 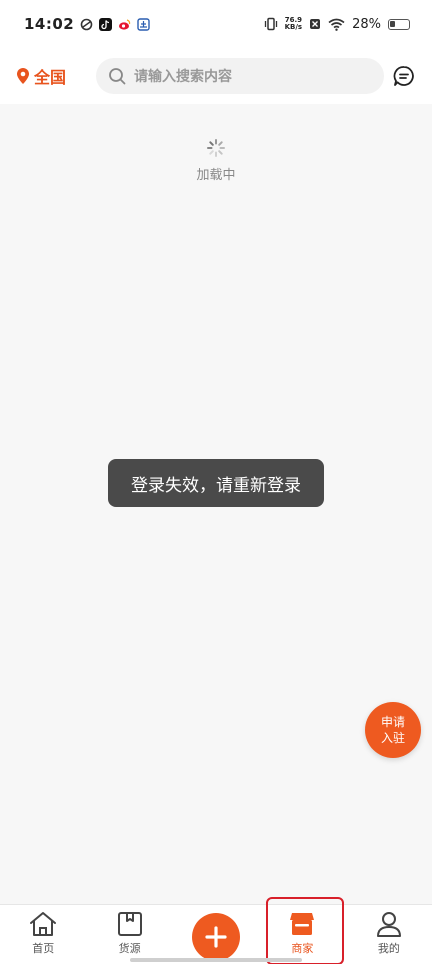 I want to click on plus-icon, so click(x=216, y=937).